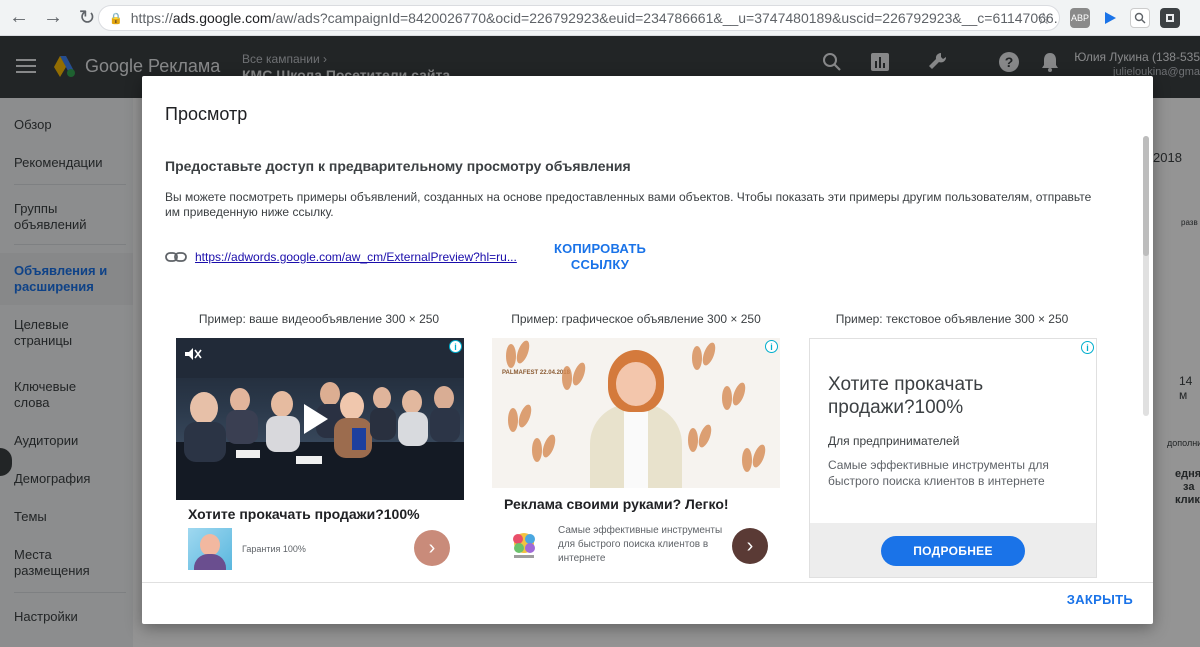 Image resolution: width=1200 pixels, height=647 pixels. Describe the element at coordinates (116, 18) in the screenshot. I see `lock-icon: 🔒` at that location.